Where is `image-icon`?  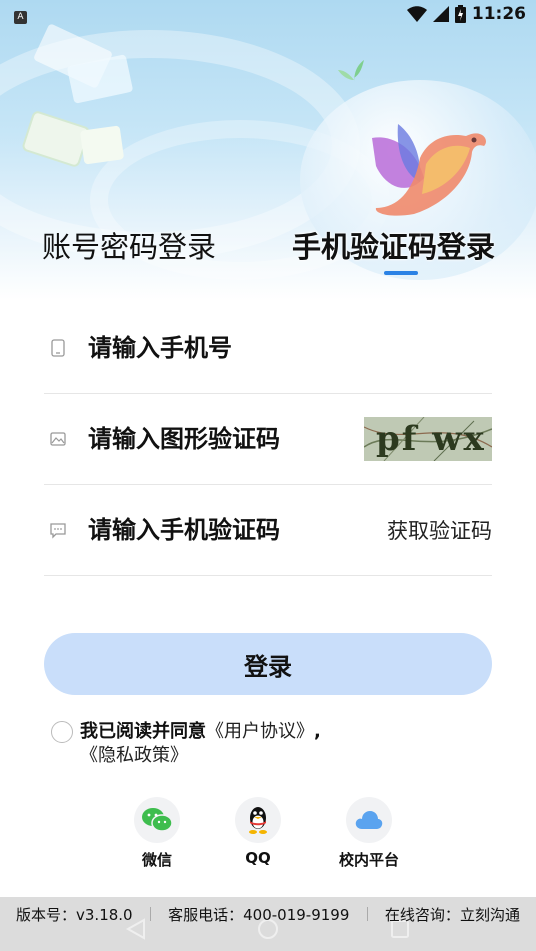 image-icon is located at coordinates (58, 438).